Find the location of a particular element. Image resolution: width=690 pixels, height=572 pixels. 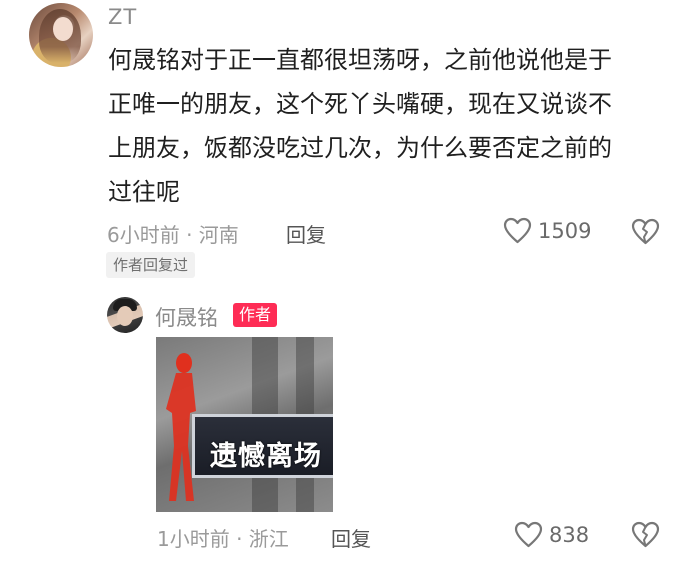

like-count: 1509 is located at coordinates (565, 230).